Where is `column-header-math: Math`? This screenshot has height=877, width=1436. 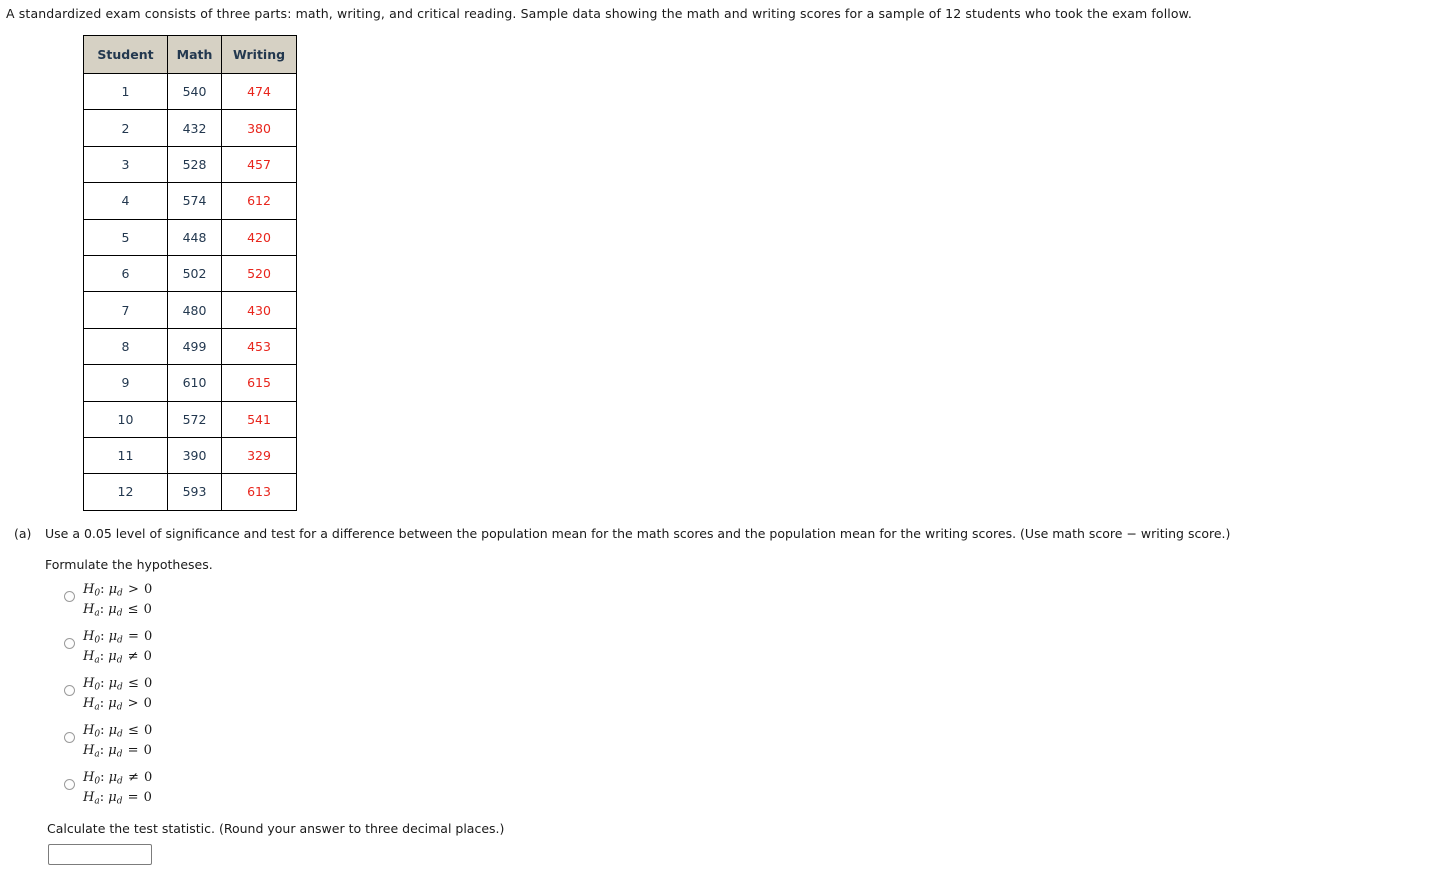 column-header-math: Math is located at coordinates (194, 54).